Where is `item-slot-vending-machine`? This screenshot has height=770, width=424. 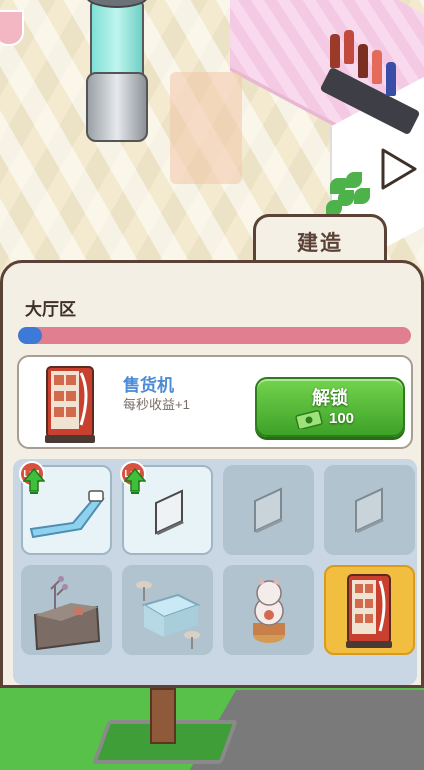 item-slot-vending-machine is located at coordinates (369, 610).